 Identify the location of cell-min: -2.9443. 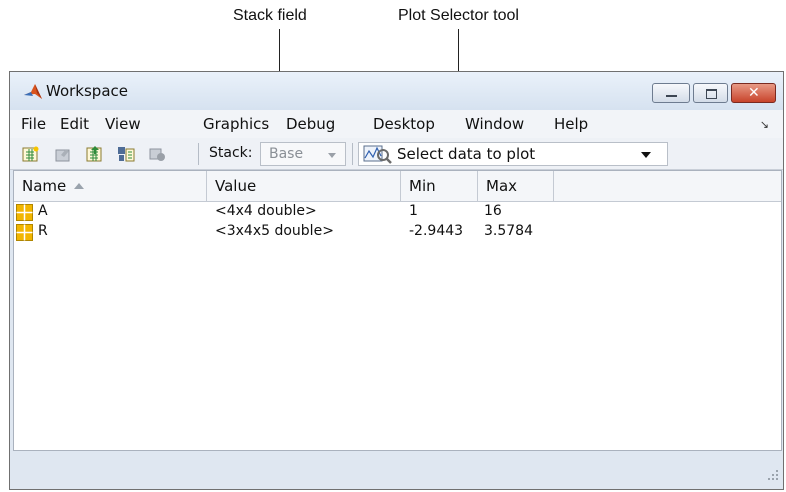
(436, 231).